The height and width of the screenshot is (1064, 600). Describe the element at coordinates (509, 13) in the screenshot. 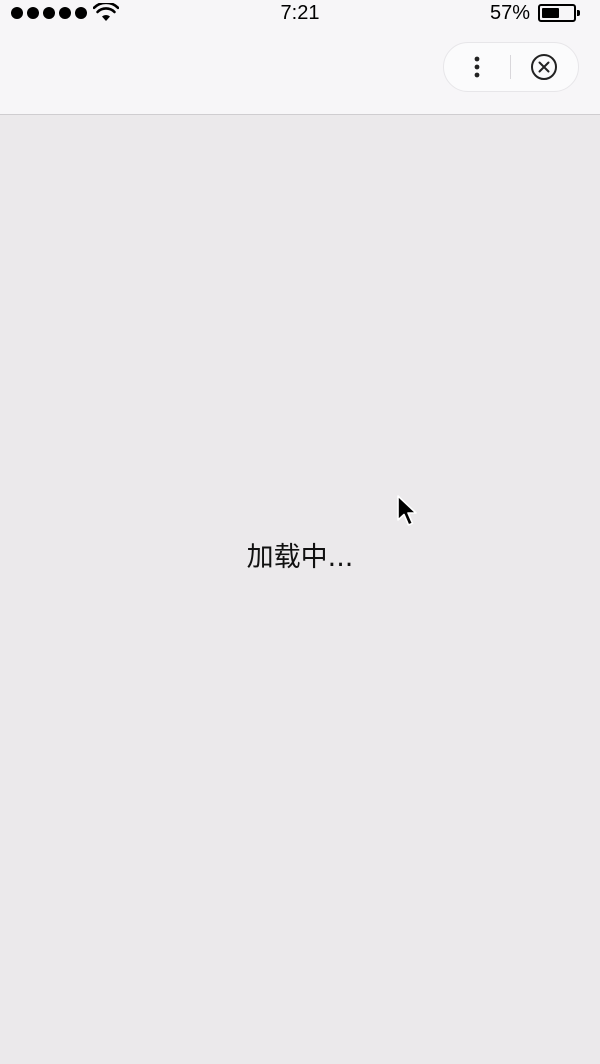

I see `battery-percentage: 57%` at that location.